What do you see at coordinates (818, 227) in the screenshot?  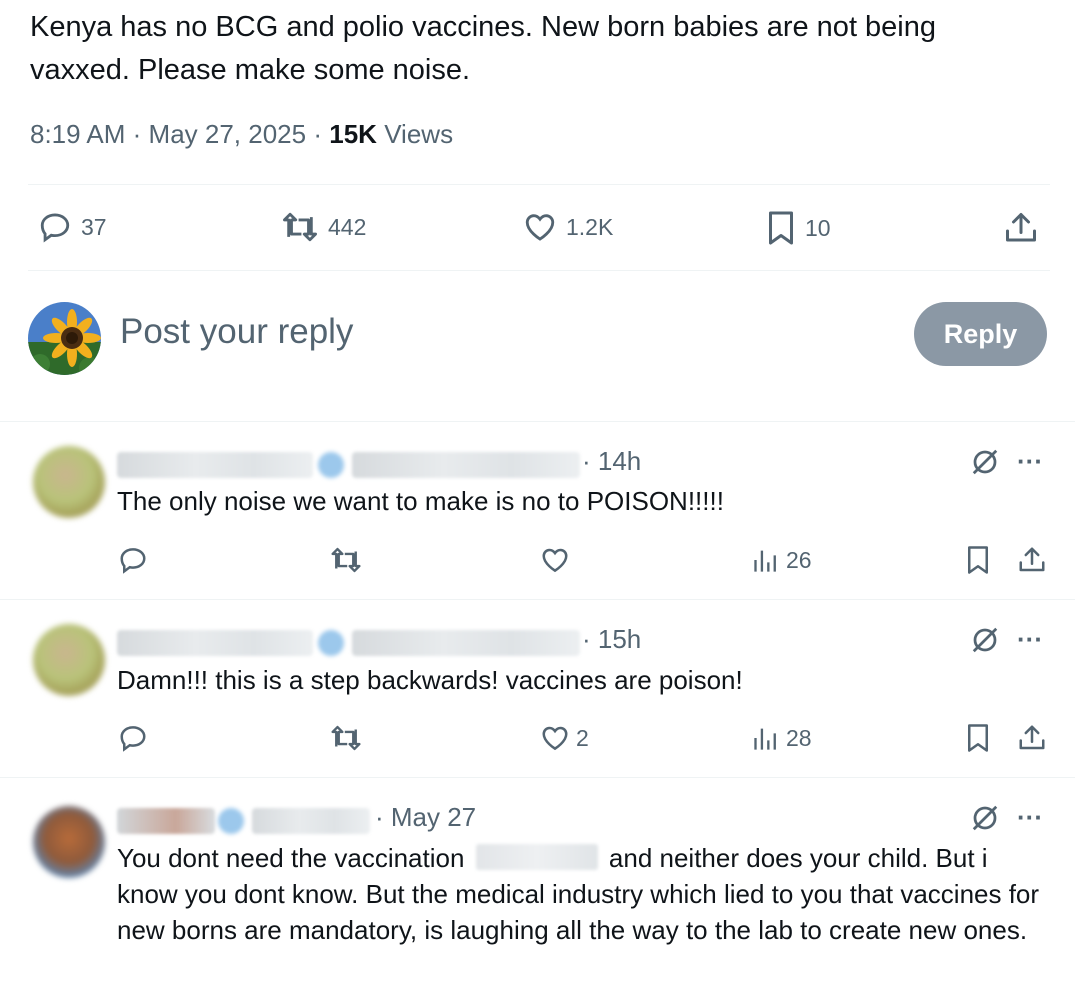 I see `bookmark-count: 10` at bounding box center [818, 227].